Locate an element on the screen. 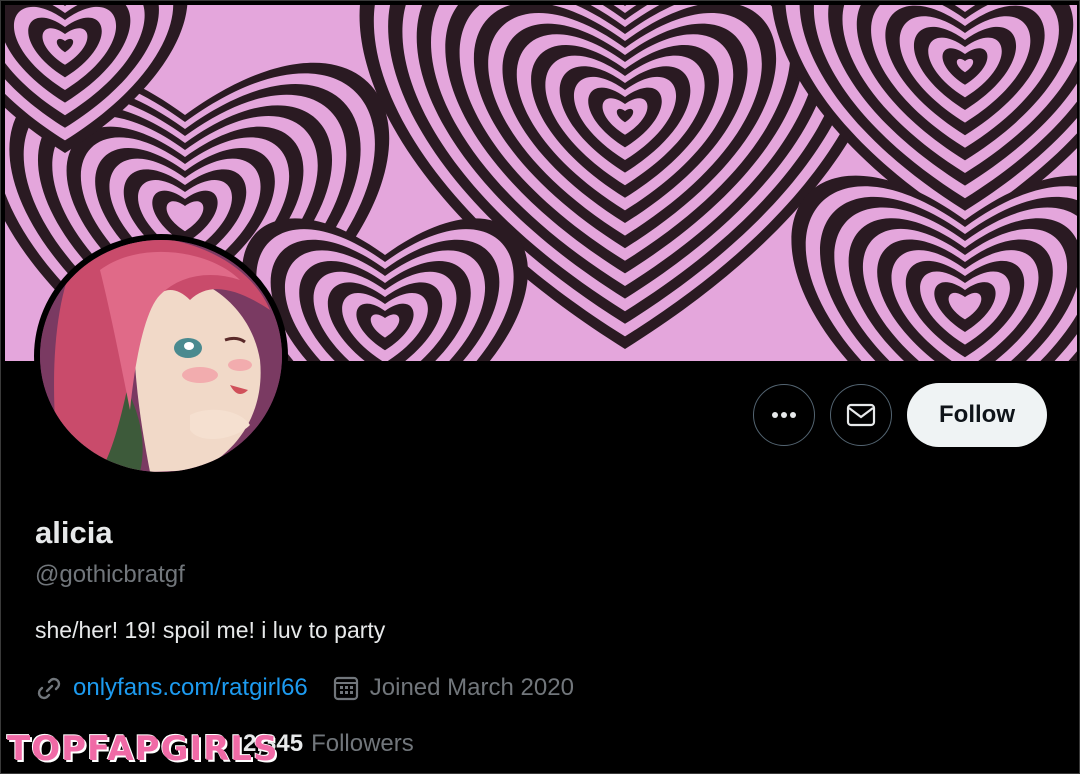 The width and height of the screenshot is (1080, 774). follow-button: Follow is located at coordinates (977, 415).